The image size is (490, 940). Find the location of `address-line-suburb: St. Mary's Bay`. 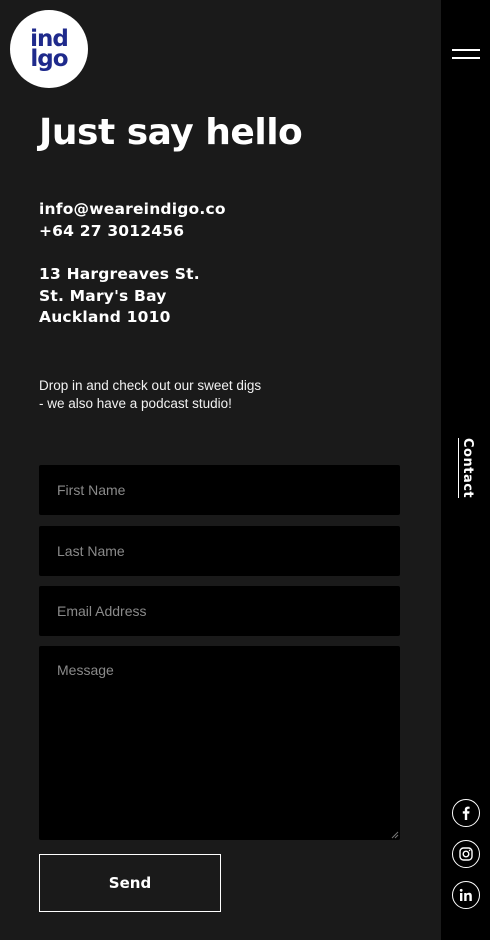

address-line-suburb: St. Mary's Bay is located at coordinates (103, 296).